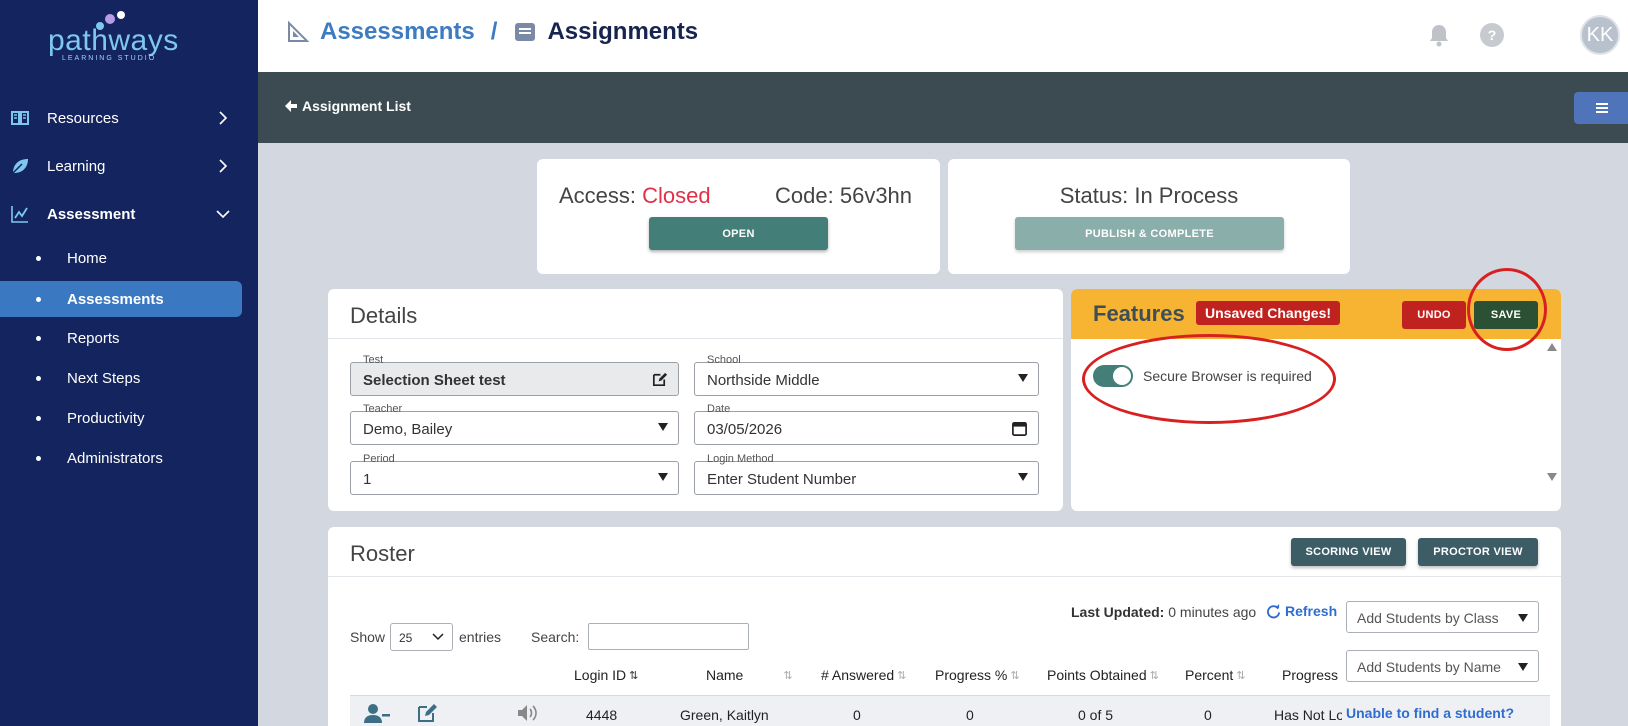  Describe the element at coordinates (1552, 477) in the screenshot. I see `scroll-down-icon` at that location.